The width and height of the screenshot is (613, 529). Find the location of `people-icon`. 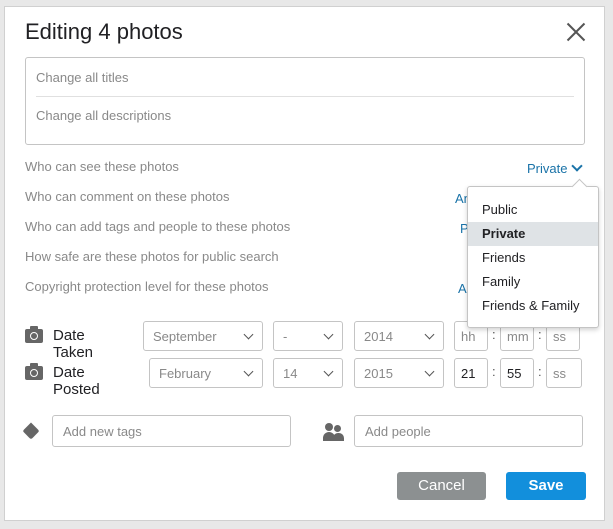

people-icon is located at coordinates (334, 432).